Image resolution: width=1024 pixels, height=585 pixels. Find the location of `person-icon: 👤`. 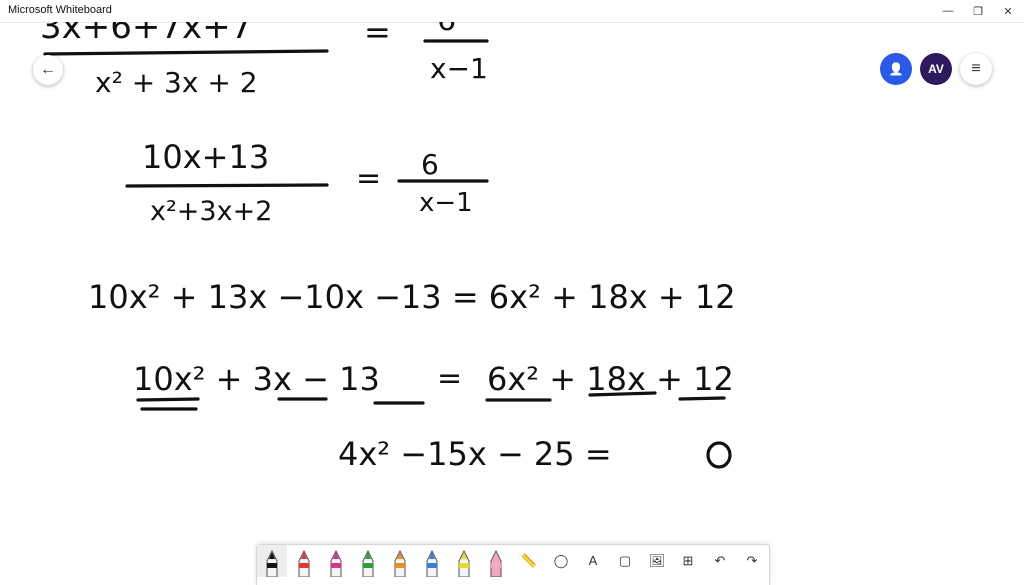

person-icon: 👤 is located at coordinates (896, 69).